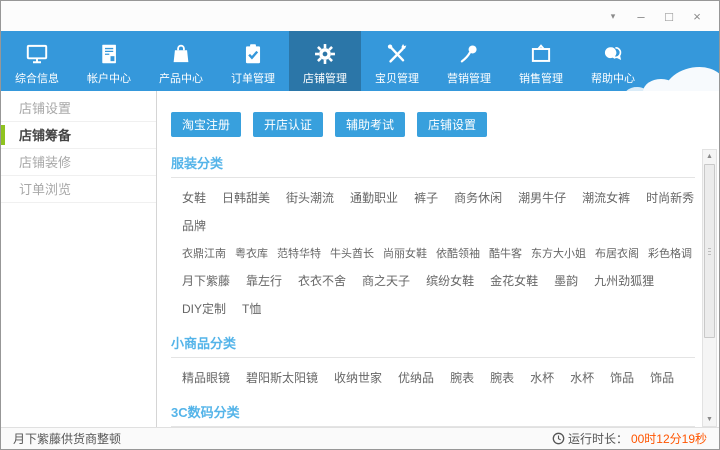  What do you see at coordinates (613, 54) in the screenshot?
I see `chat-bubbles-icon` at bounding box center [613, 54].